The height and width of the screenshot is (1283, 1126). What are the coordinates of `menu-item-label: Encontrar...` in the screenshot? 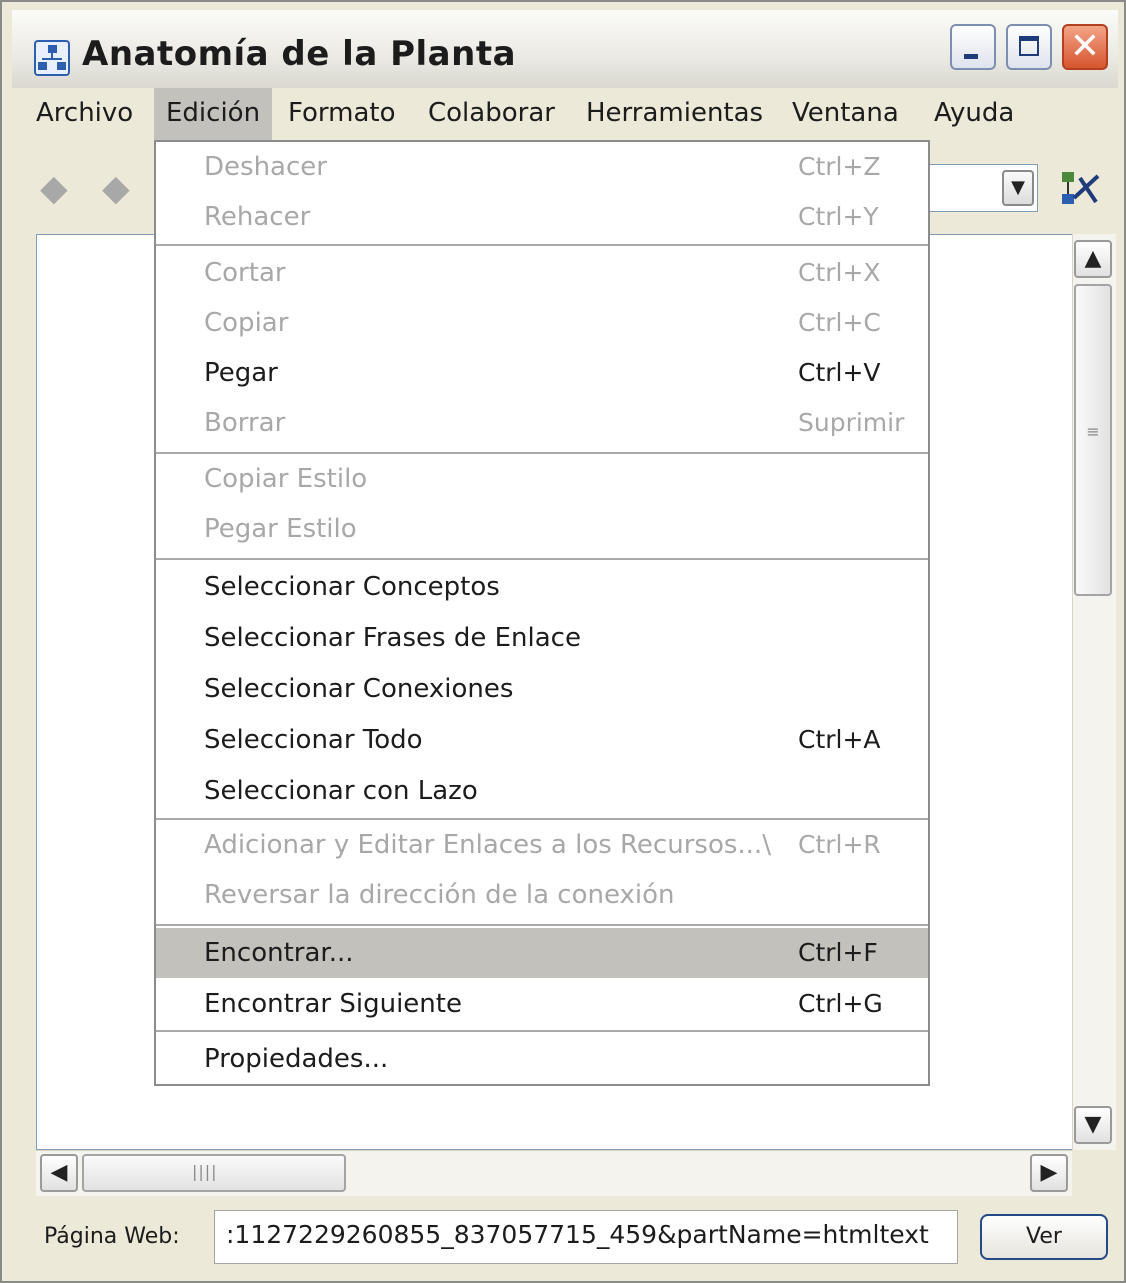 It's located at (279, 953).